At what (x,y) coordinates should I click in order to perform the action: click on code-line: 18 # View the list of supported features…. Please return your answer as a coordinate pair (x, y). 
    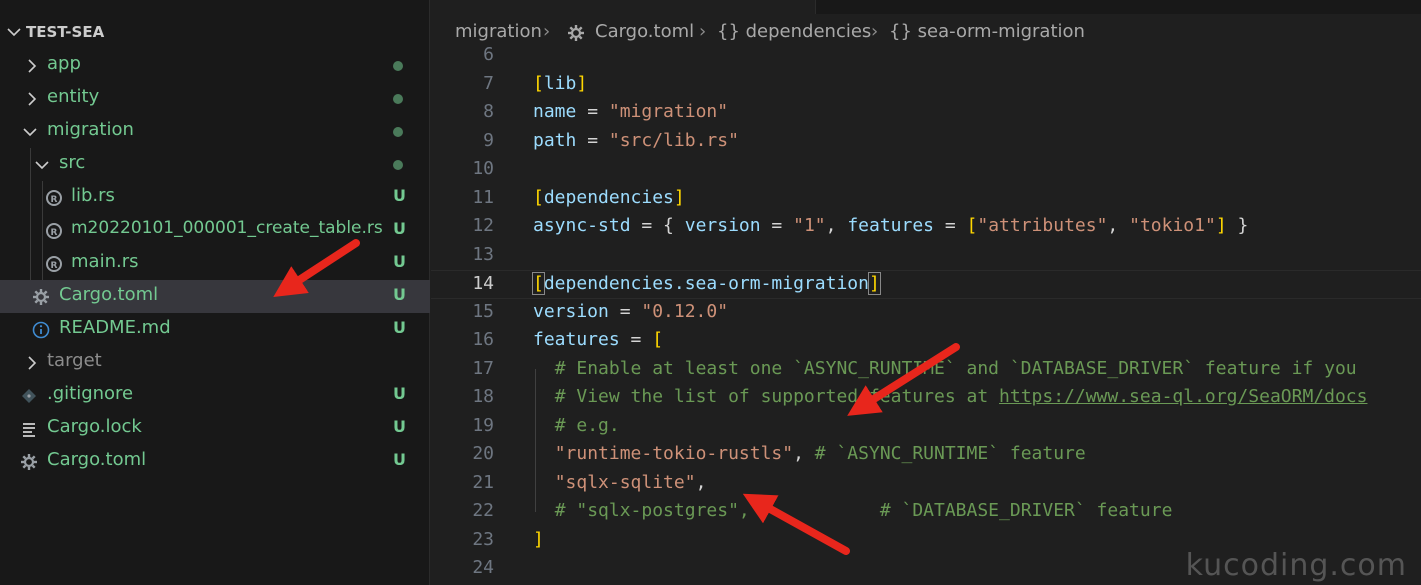
    Looking at the image, I should click on (926, 398).